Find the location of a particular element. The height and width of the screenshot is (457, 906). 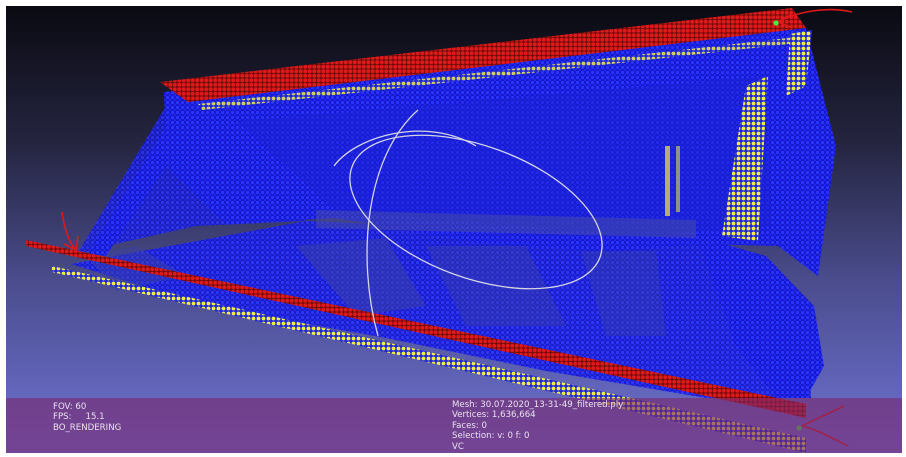

render-mode-readout: BO_RENDERING is located at coordinates (87, 427).